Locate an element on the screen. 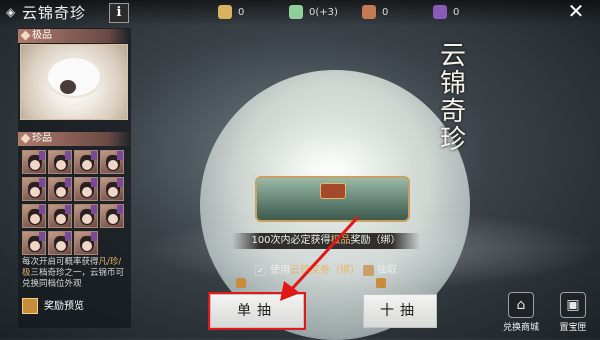 This screenshot has height=340, width=600. resource-ticket-value: 0 is located at coordinates (385, 12).